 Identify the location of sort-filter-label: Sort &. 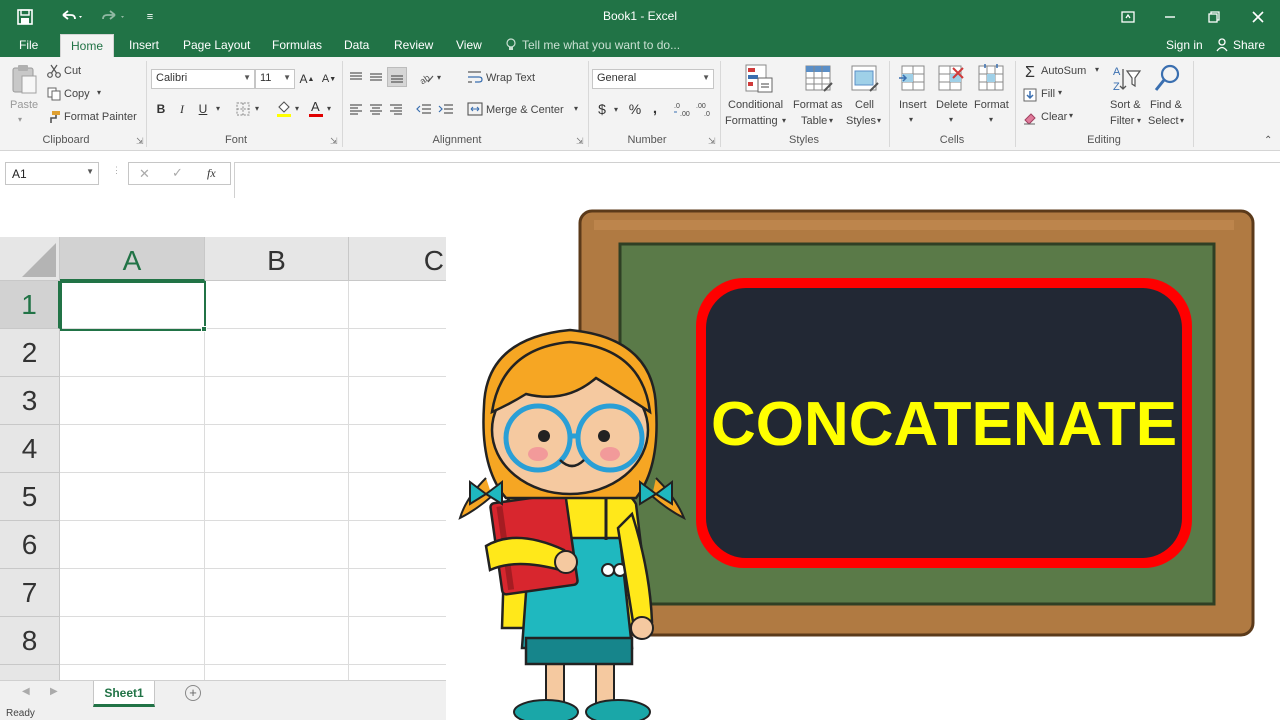
(1125, 105).